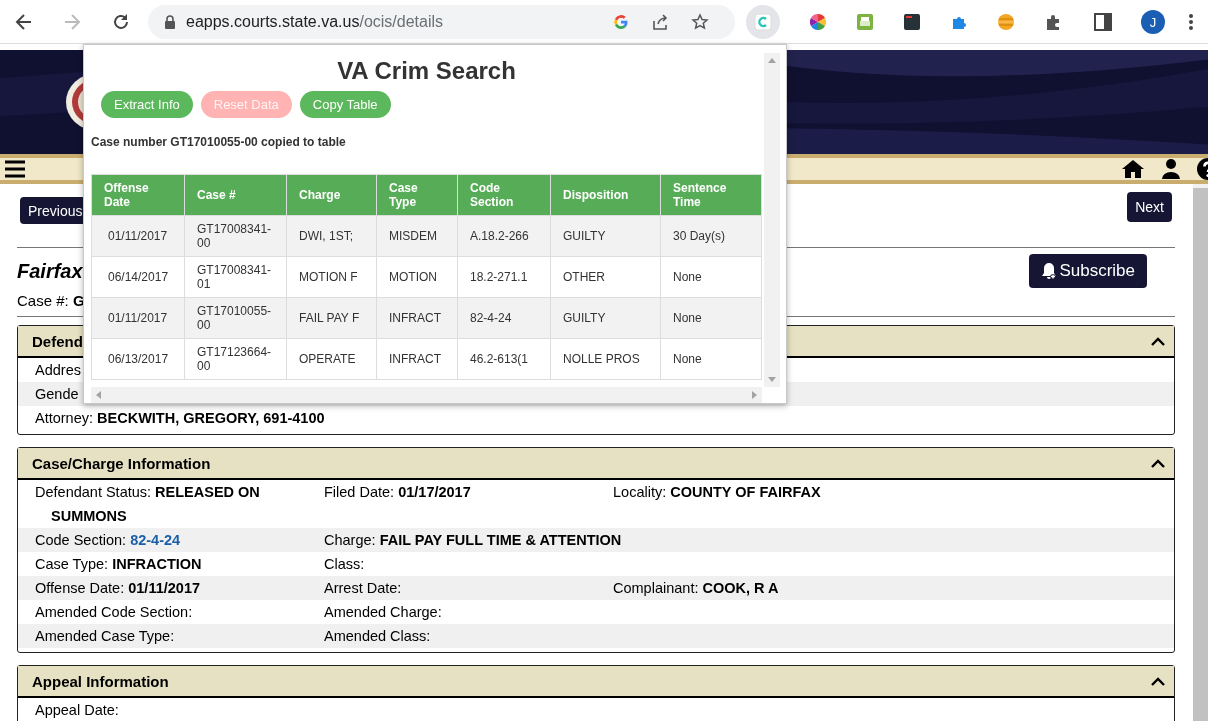 Image resolution: width=1208 pixels, height=721 pixels. Describe the element at coordinates (100, 681) in the screenshot. I see `section-title: Appeal Information` at that location.